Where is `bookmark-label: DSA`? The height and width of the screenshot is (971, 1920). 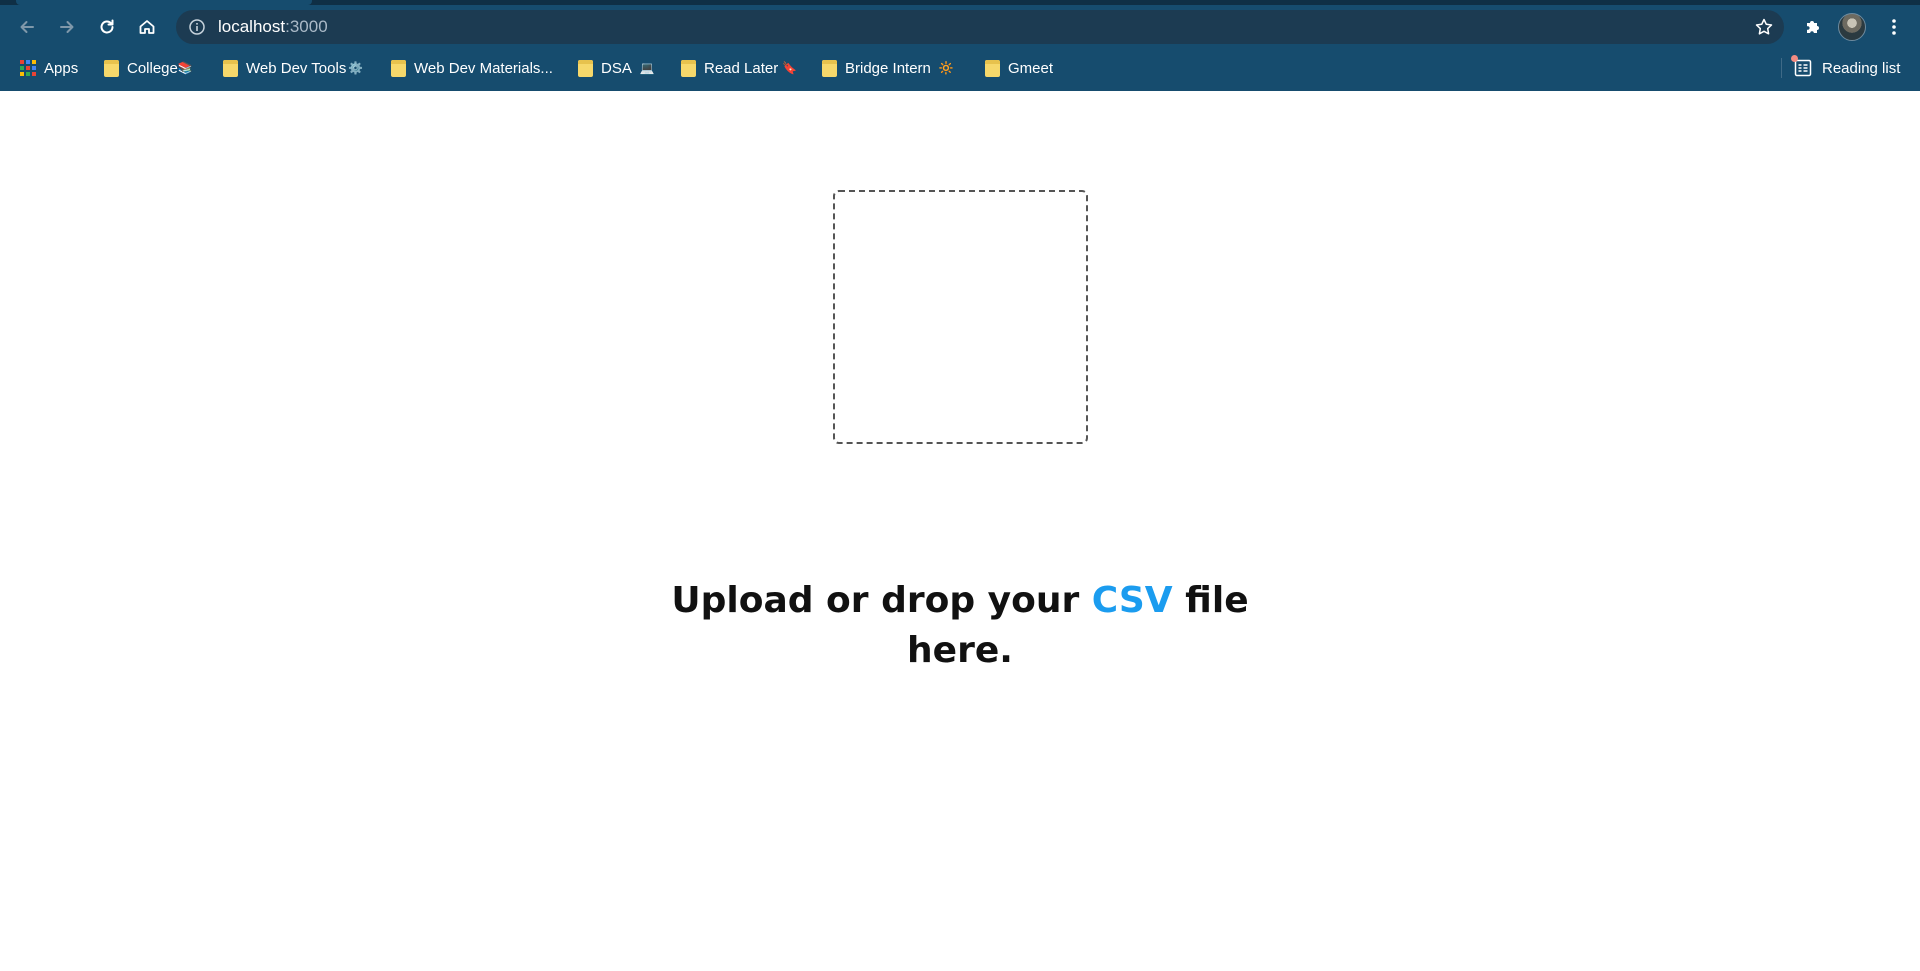 bookmark-label: DSA is located at coordinates (616, 68).